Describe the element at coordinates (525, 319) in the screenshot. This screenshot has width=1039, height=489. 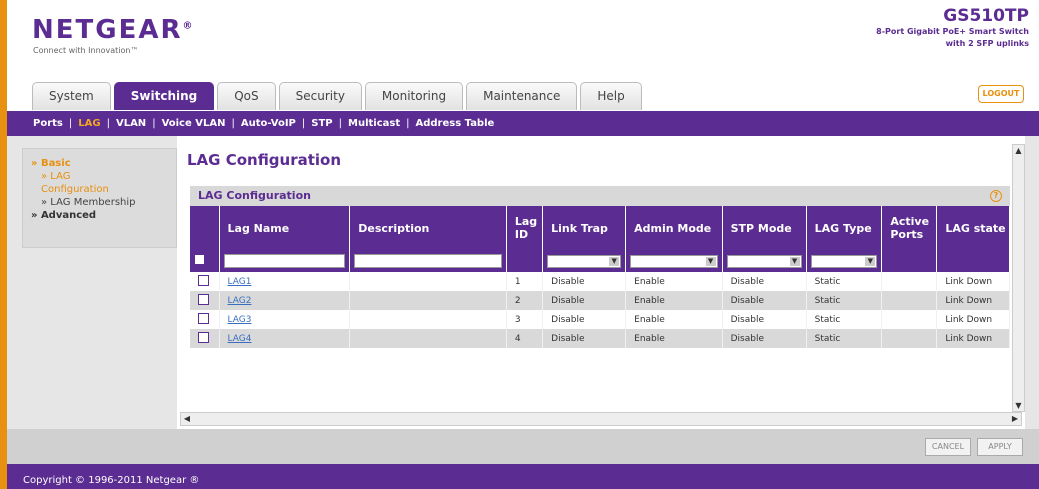
I see `lag-id-cell: 3` at that location.